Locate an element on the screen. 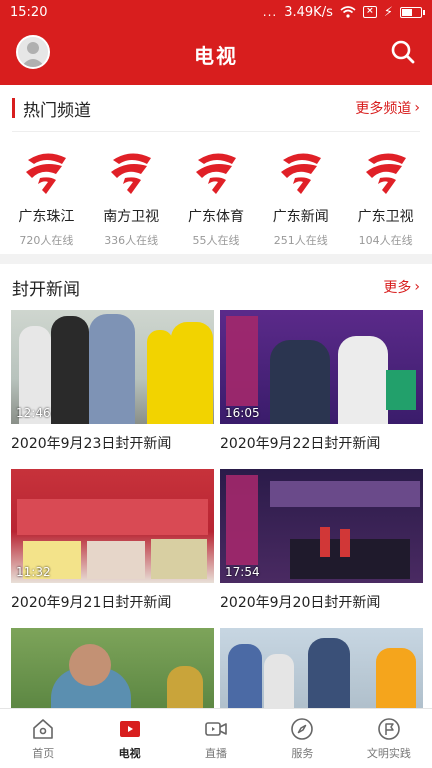 The image size is (432, 768). nav-civilization-label: 文明实践 is located at coordinates (388, 753).